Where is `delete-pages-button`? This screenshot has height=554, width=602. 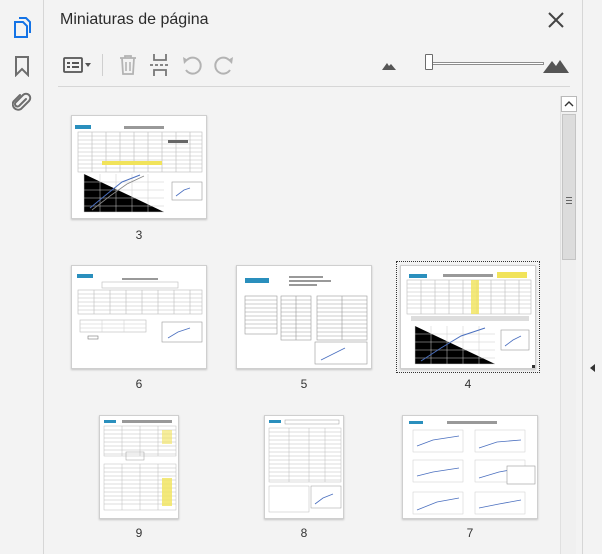
delete-pages-button is located at coordinates (128, 65).